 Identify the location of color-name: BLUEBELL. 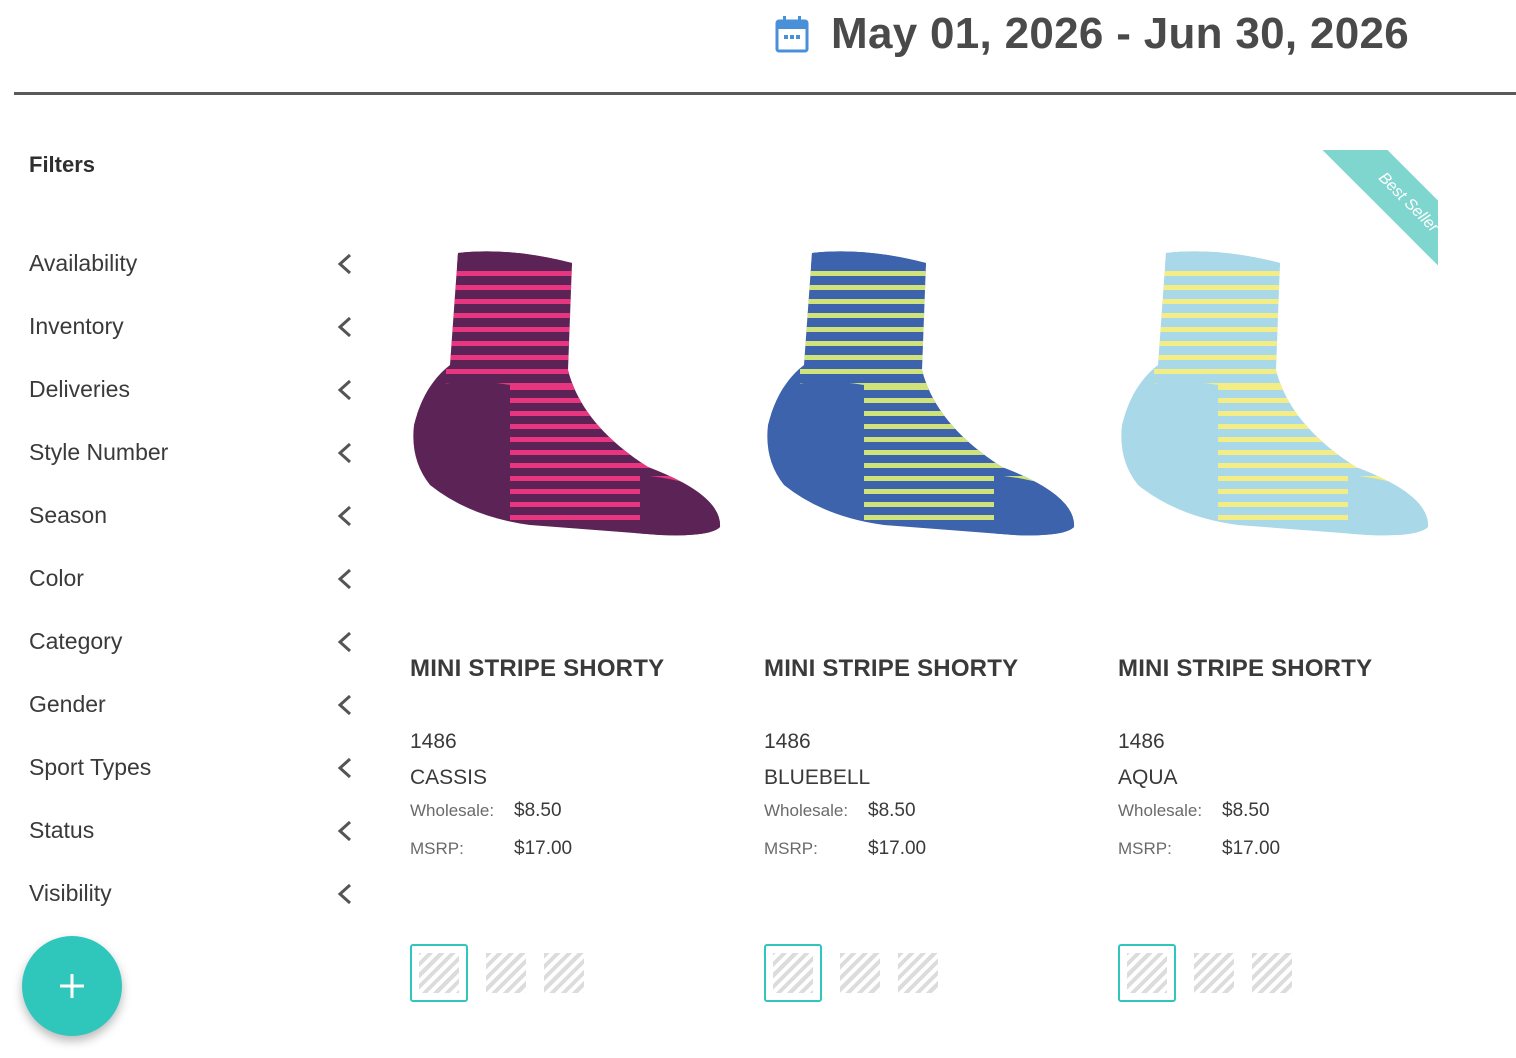
(817, 777).